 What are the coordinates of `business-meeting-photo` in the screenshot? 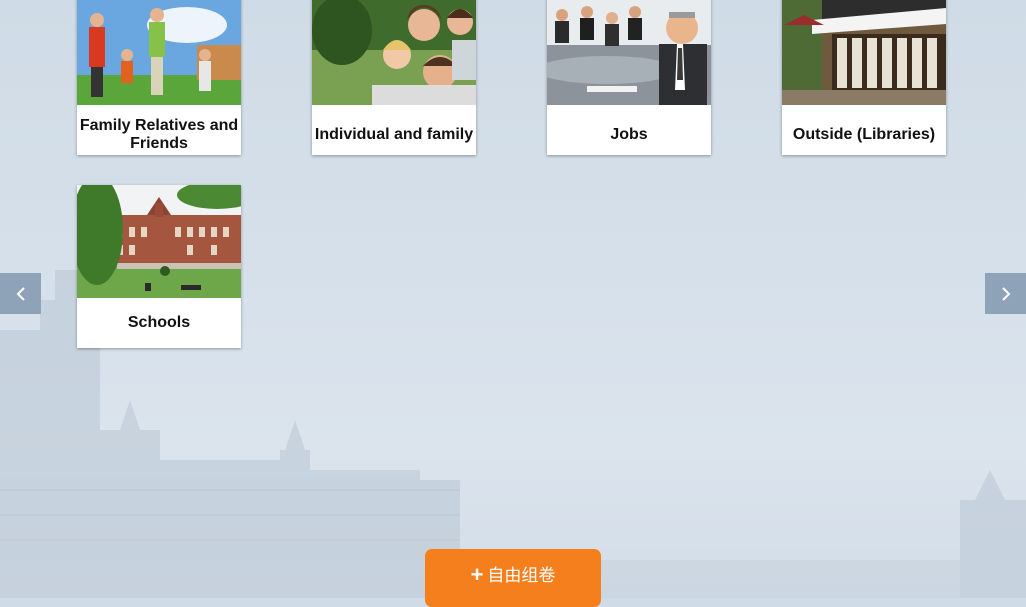 It's located at (629, 52).